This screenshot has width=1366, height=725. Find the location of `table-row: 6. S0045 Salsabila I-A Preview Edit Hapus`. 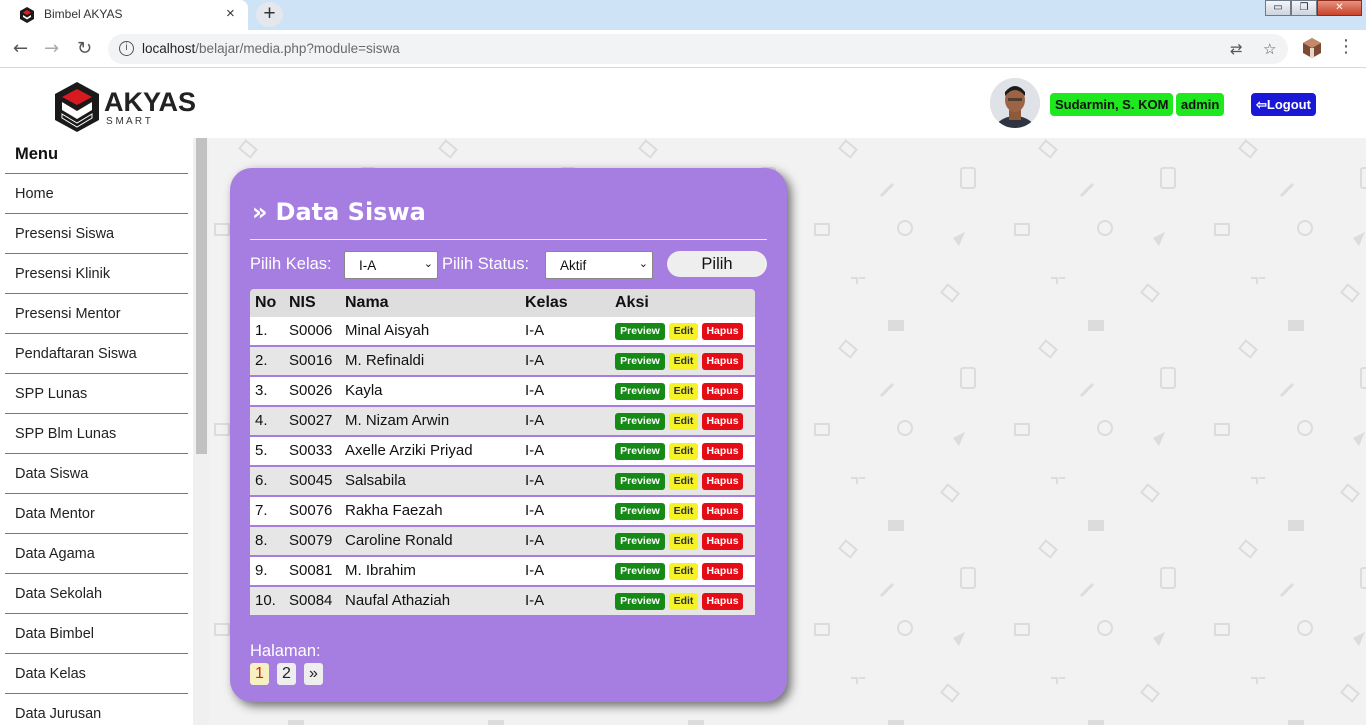

table-row: 6. S0045 Salsabila I-A Preview Edit Hapus is located at coordinates (502, 482).